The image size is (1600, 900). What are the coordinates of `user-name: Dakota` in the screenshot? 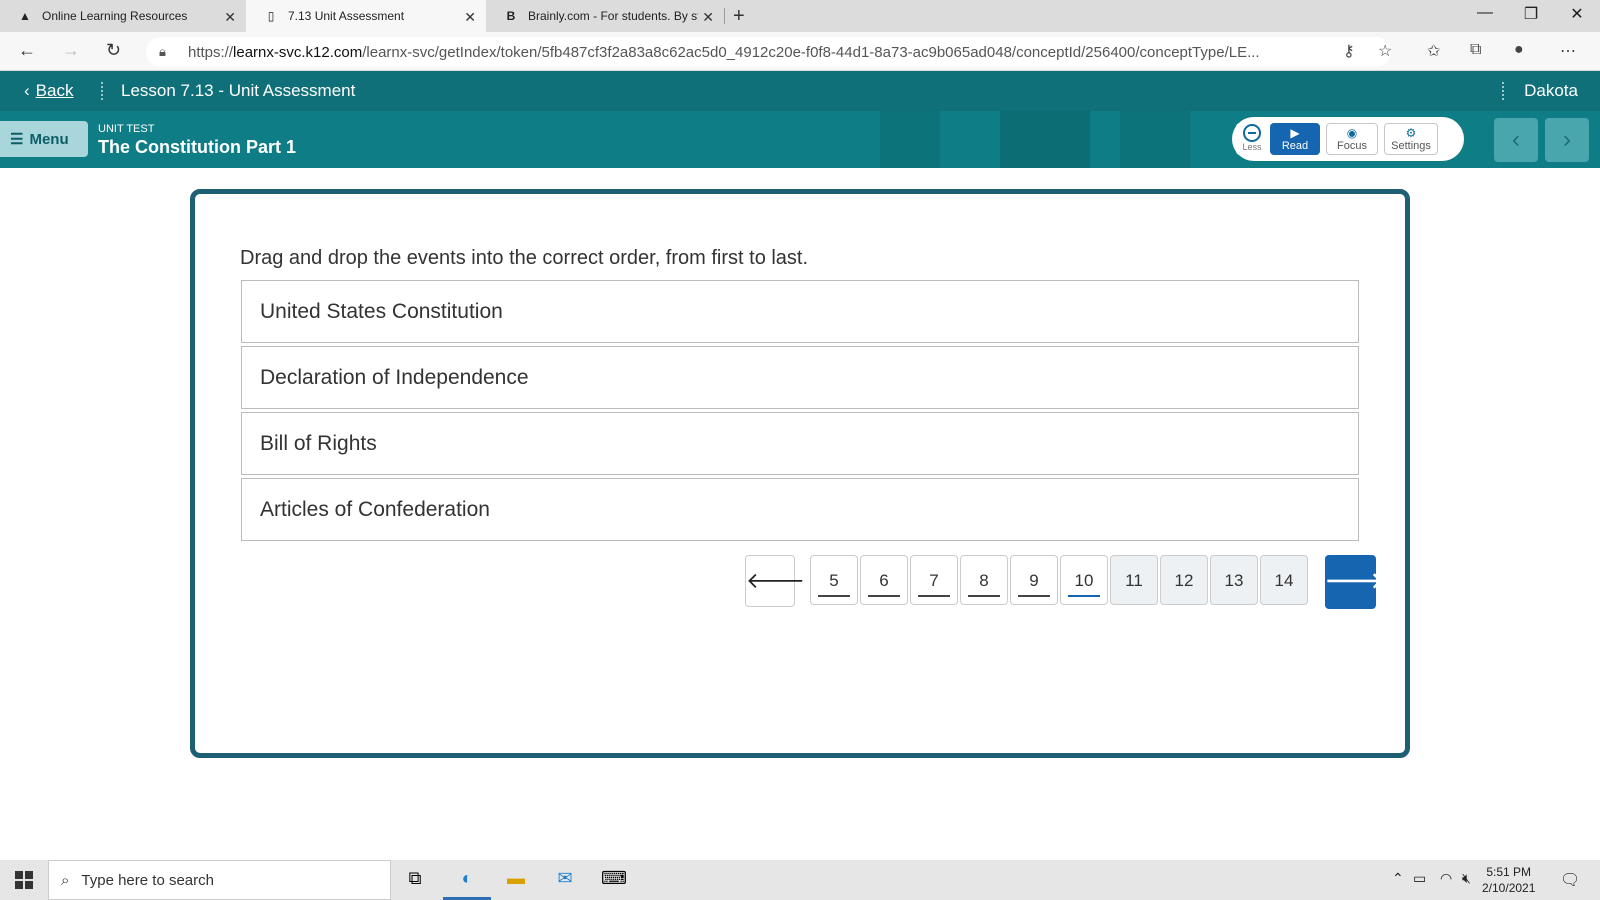 It's located at (1551, 91).